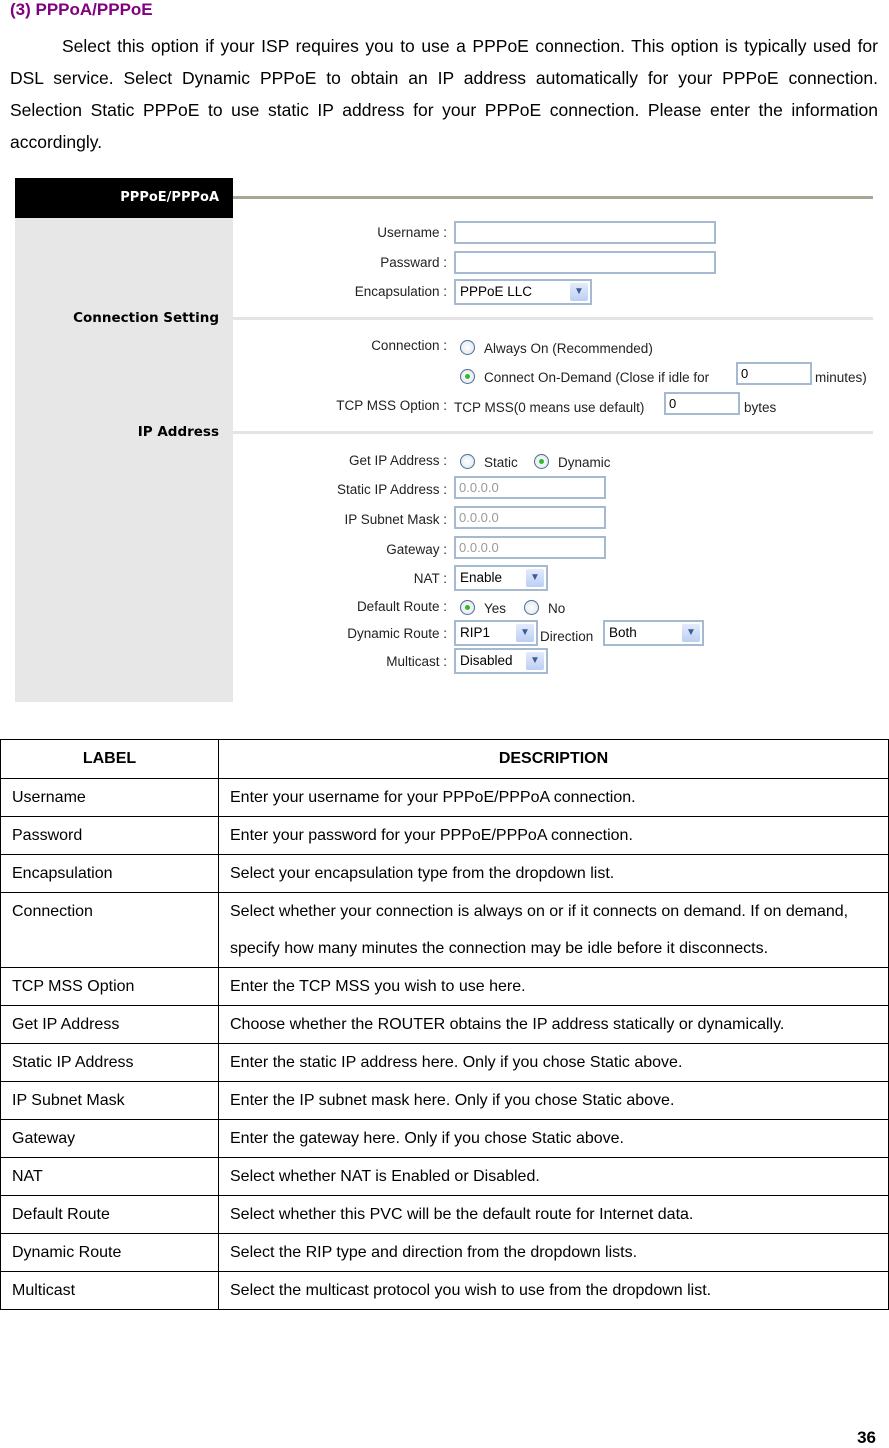 The width and height of the screenshot is (889, 1448). Describe the element at coordinates (774, 373) in the screenshot. I see `idle-minutes-input` at that location.